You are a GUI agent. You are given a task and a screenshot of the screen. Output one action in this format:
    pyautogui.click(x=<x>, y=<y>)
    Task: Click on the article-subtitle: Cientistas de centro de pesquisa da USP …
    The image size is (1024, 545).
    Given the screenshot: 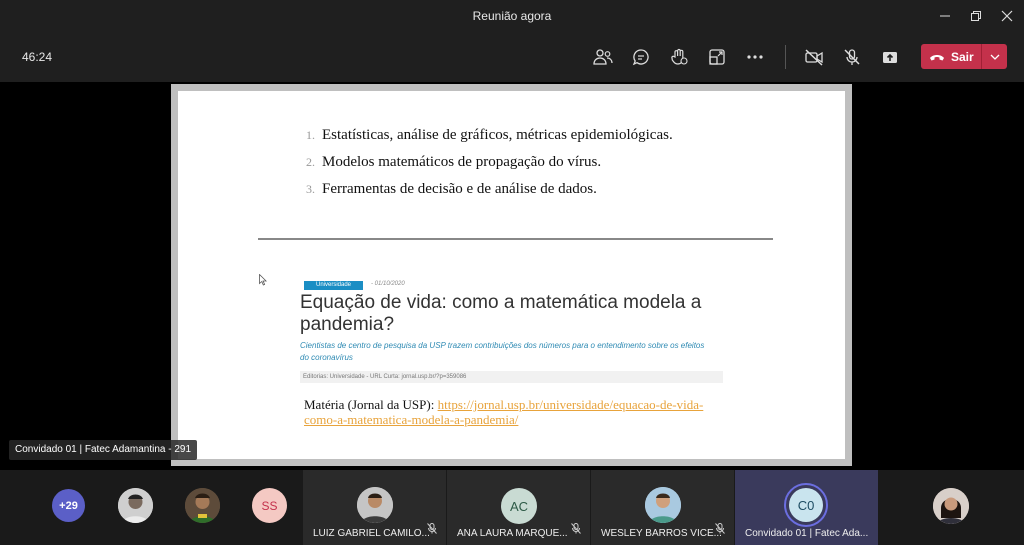 What is the action you would take?
    pyautogui.click(x=502, y=351)
    